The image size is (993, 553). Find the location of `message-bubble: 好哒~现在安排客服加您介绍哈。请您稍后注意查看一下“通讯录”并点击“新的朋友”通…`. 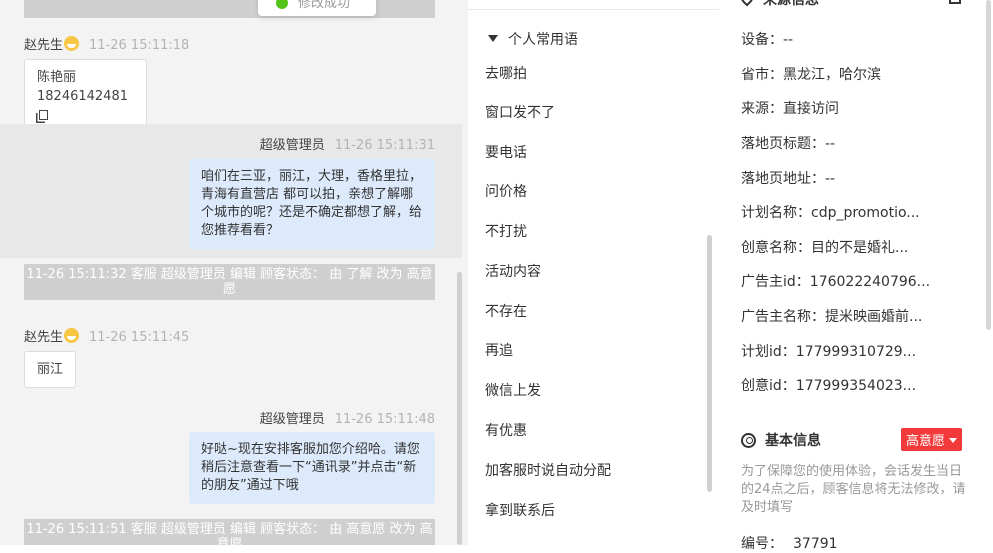

message-bubble: 好哒~现在安排客服加您介绍哈。请您稍后注意查看一下“通讯录”并点击“新的朋友”通… is located at coordinates (312, 468).